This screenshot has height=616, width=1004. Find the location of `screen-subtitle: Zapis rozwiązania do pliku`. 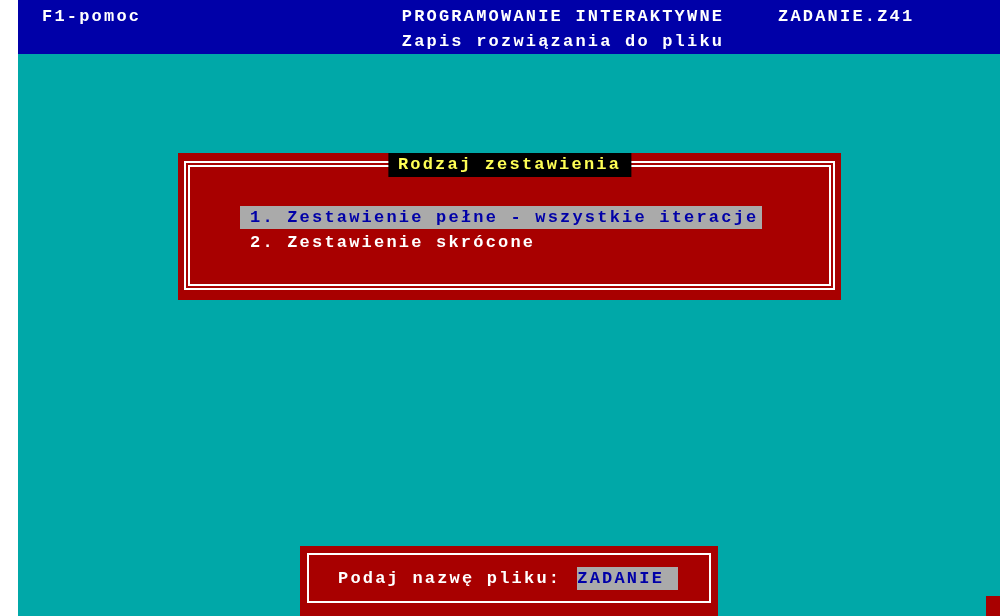

screen-subtitle: Zapis rozwiązania do pliku is located at coordinates (563, 42).